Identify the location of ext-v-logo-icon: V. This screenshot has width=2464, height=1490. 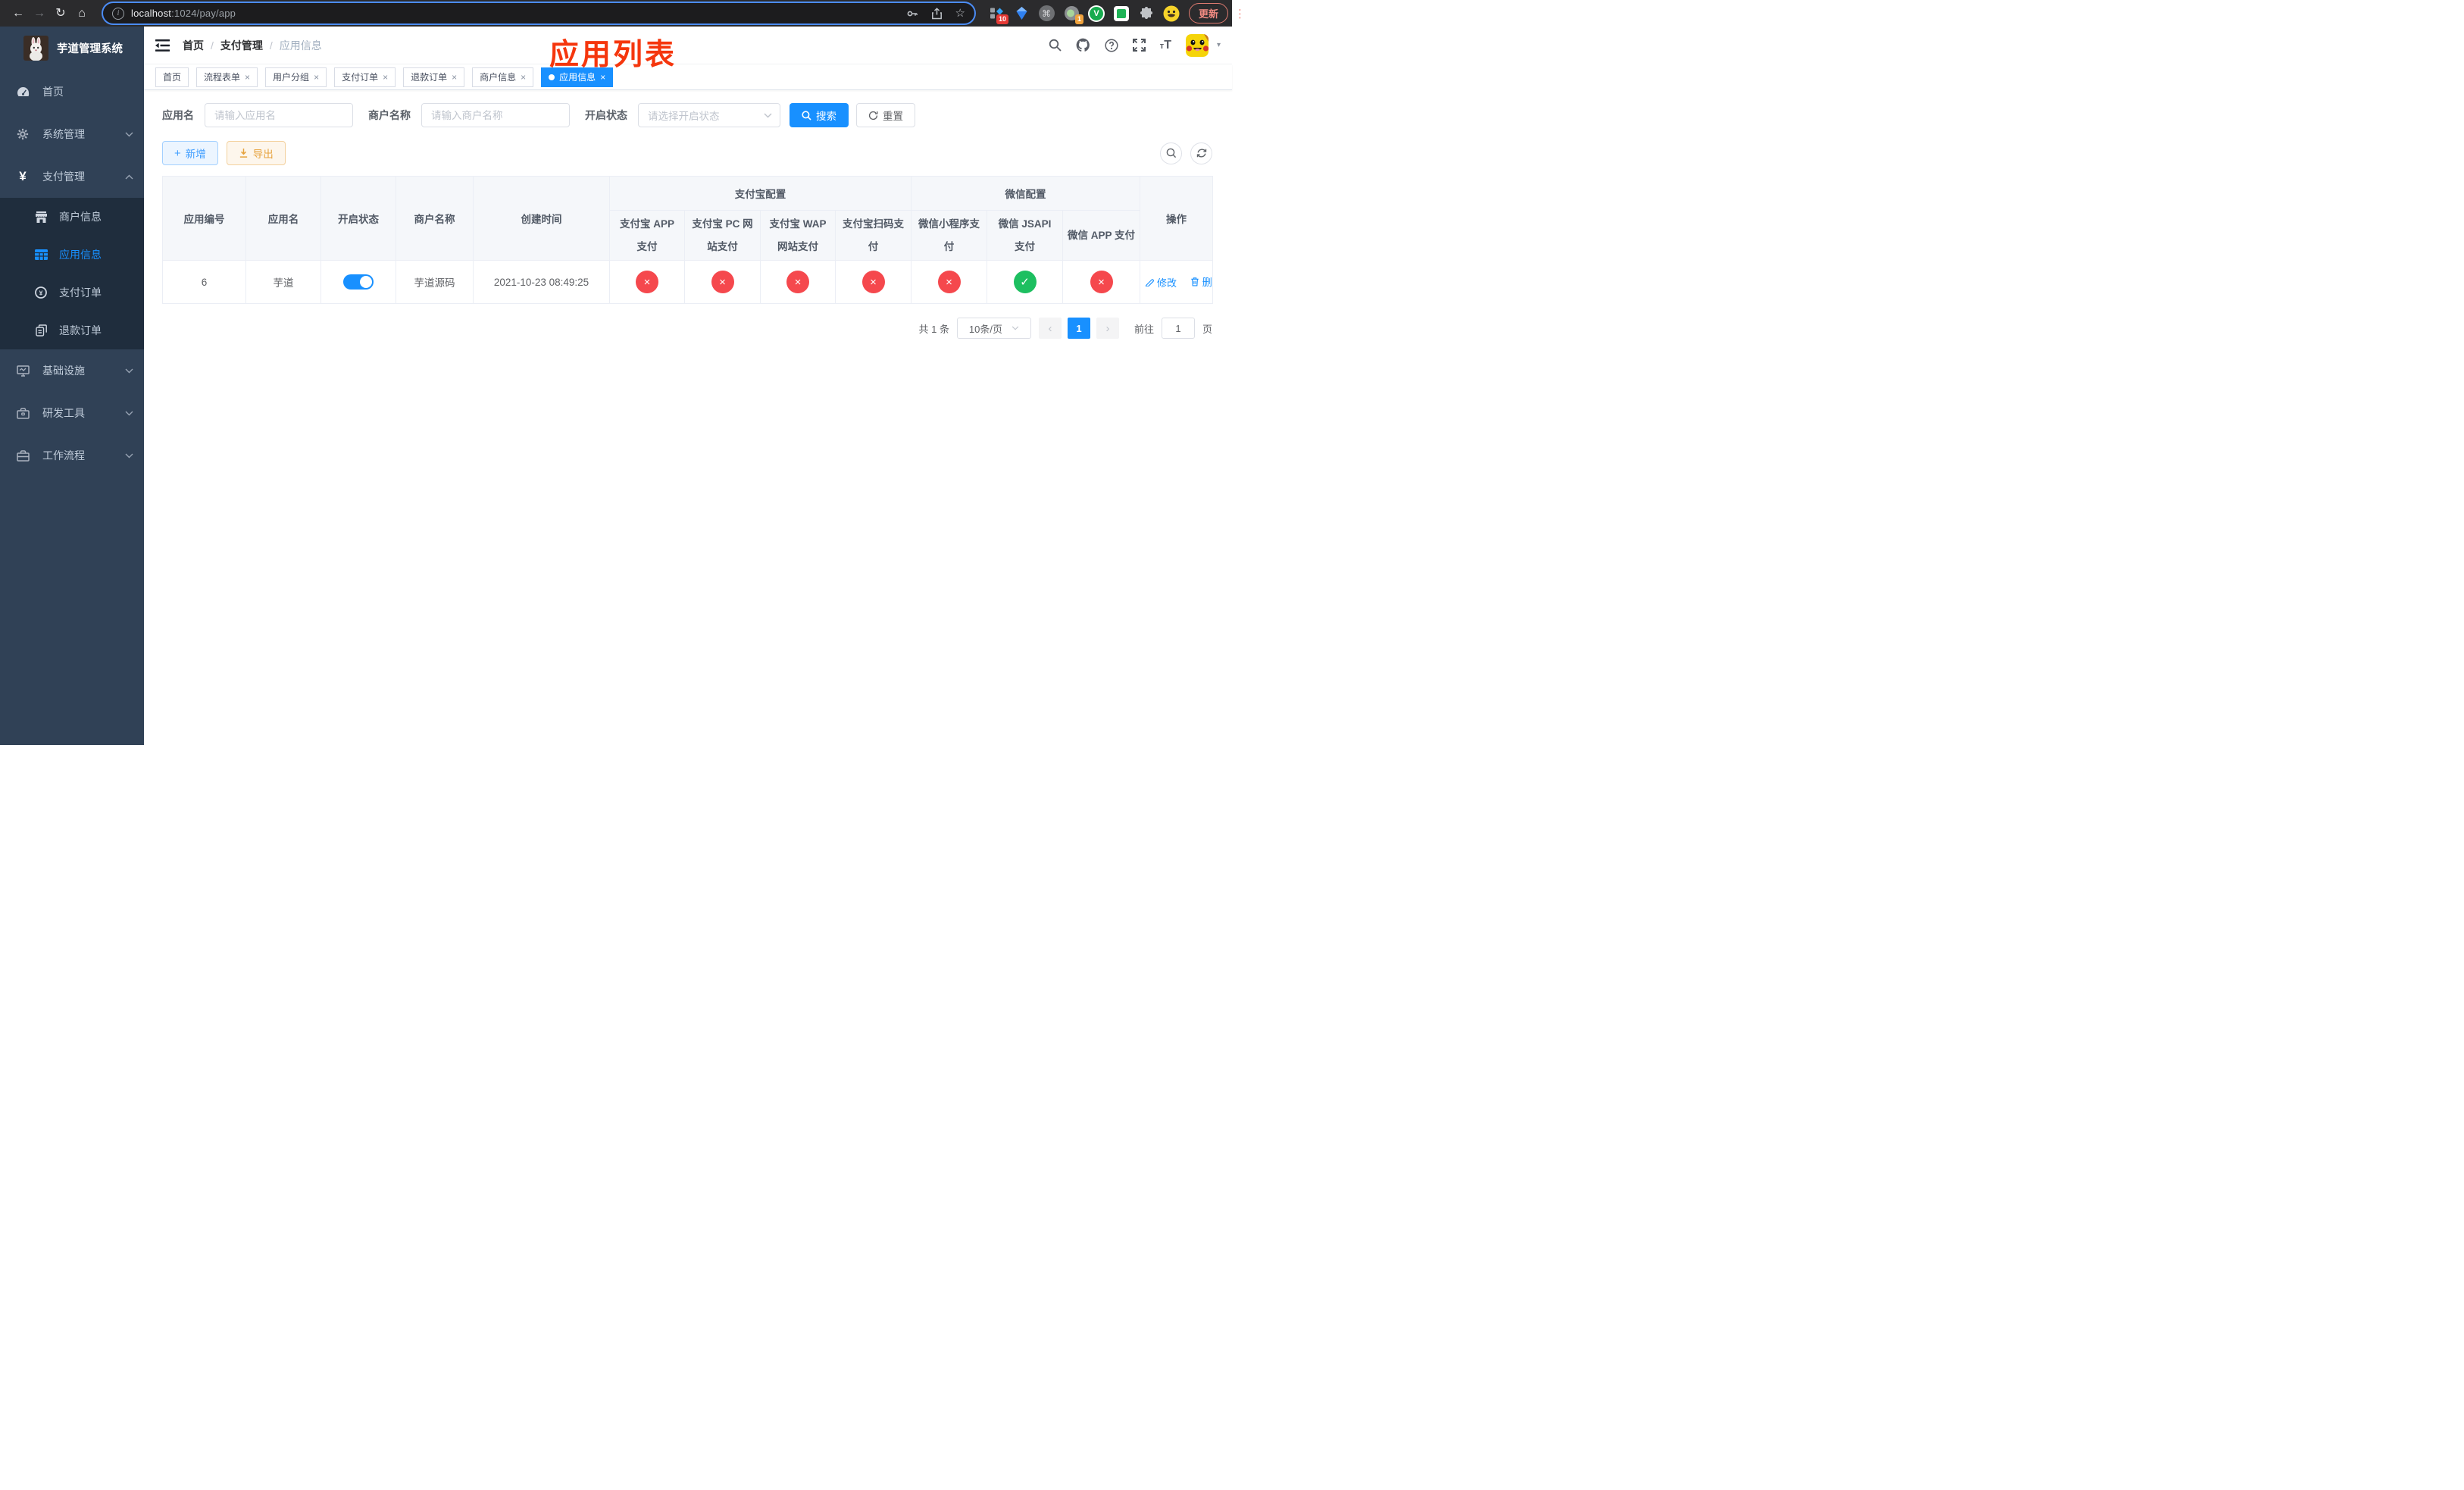
(1096, 14).